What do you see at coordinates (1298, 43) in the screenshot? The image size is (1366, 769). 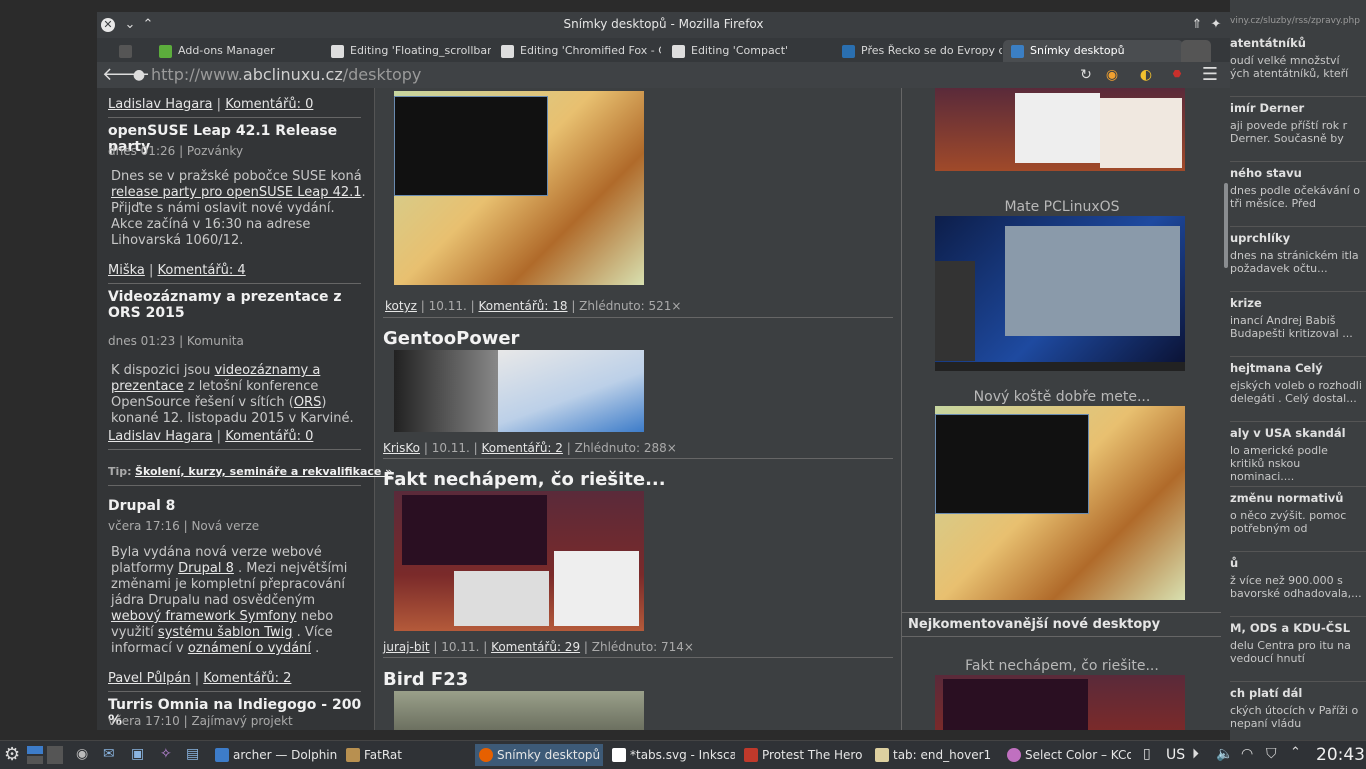 I see `rss-item-title: atentátníků` at bounding box center [1298, 43].